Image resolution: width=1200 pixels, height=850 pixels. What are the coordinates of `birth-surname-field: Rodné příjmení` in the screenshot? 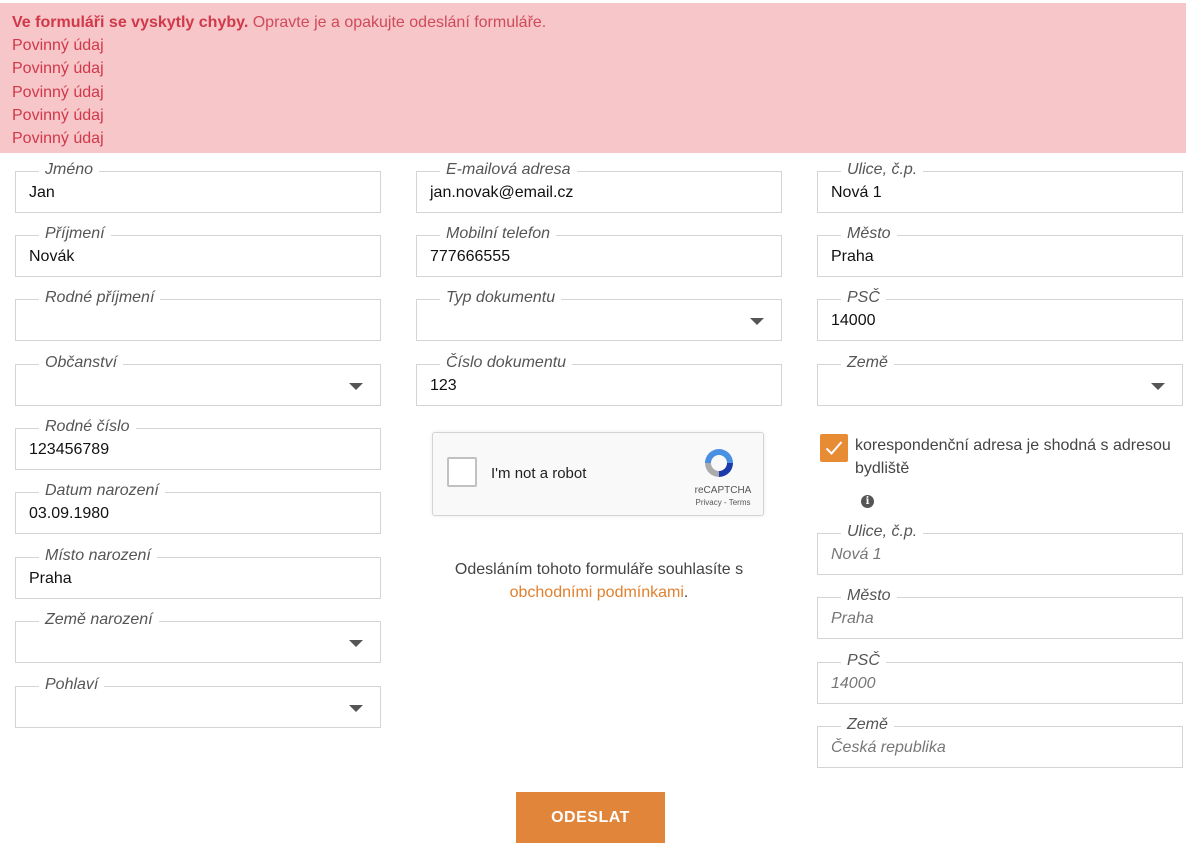 It's located at (198, 315).